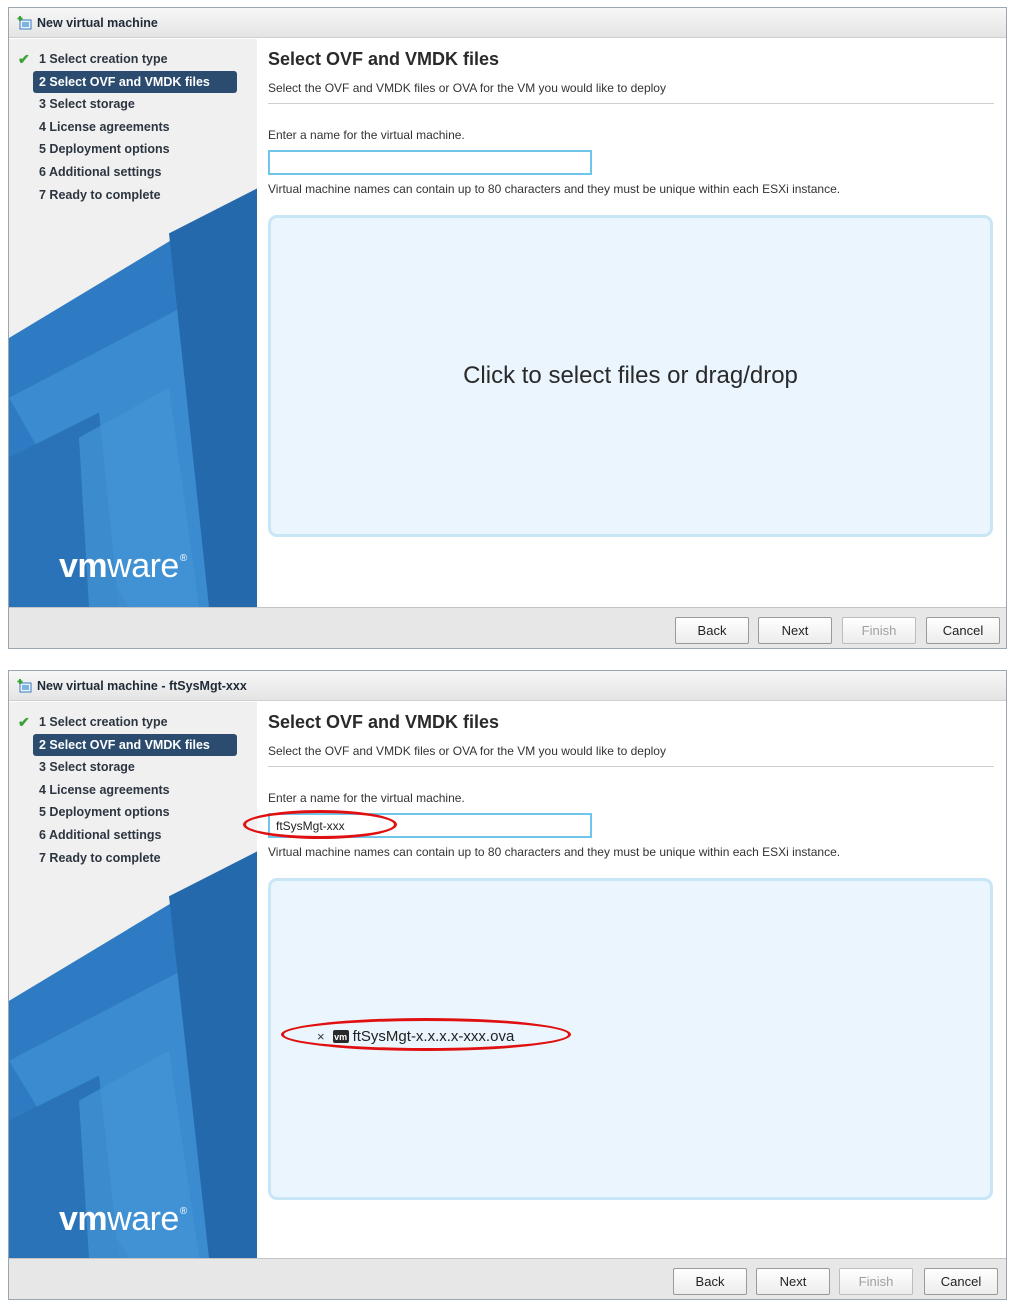  What do you see at coordinates (97, 22) in the screenshot?
I see `dialog-title: New virtual machine` at bounding box center [97, 22].